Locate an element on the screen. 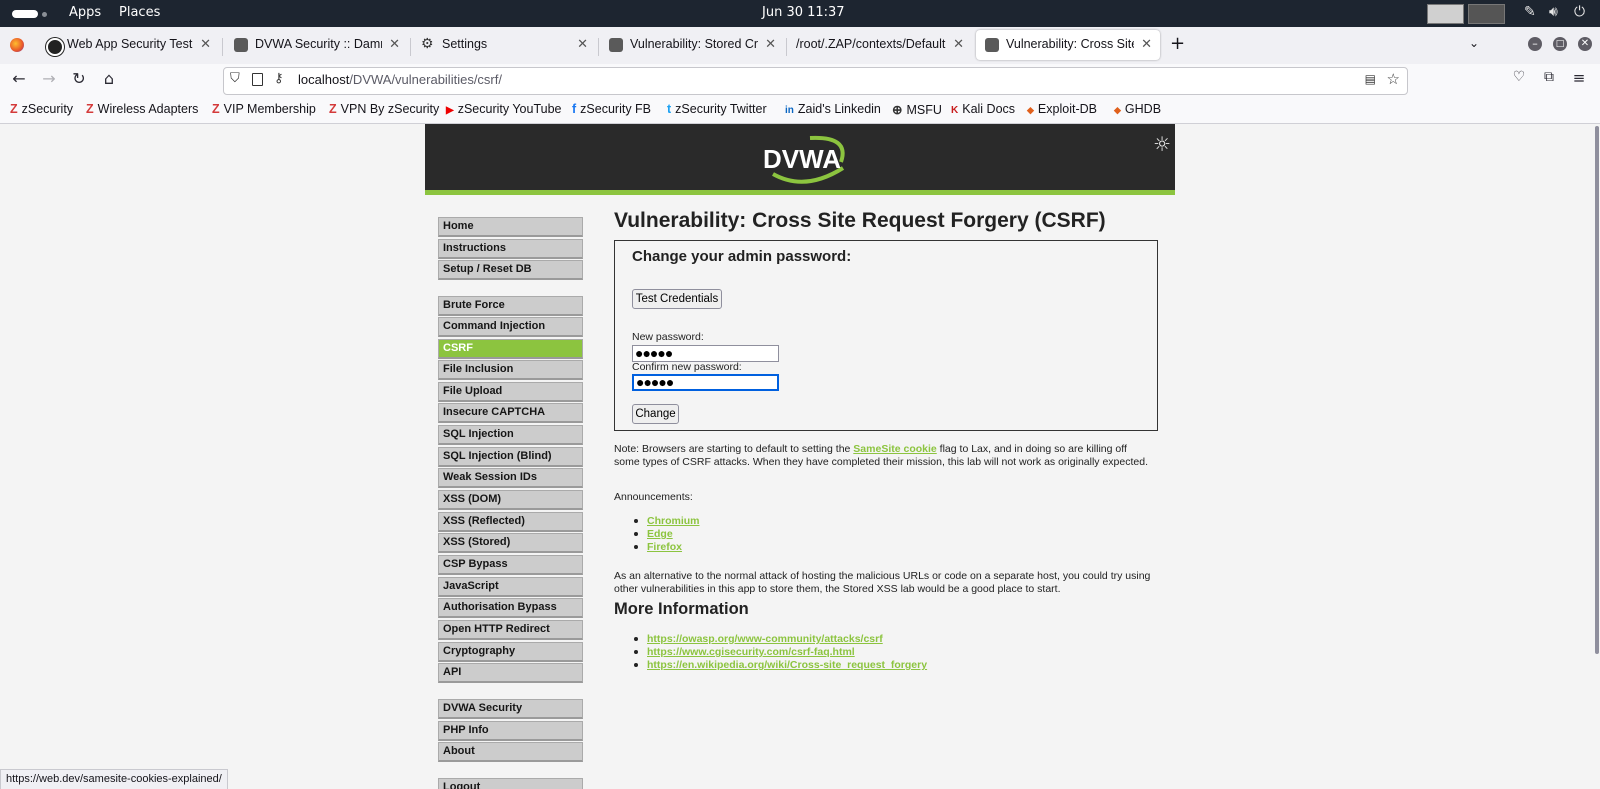  close-window-icon: ✕ is located at coordinates (1585, 44).